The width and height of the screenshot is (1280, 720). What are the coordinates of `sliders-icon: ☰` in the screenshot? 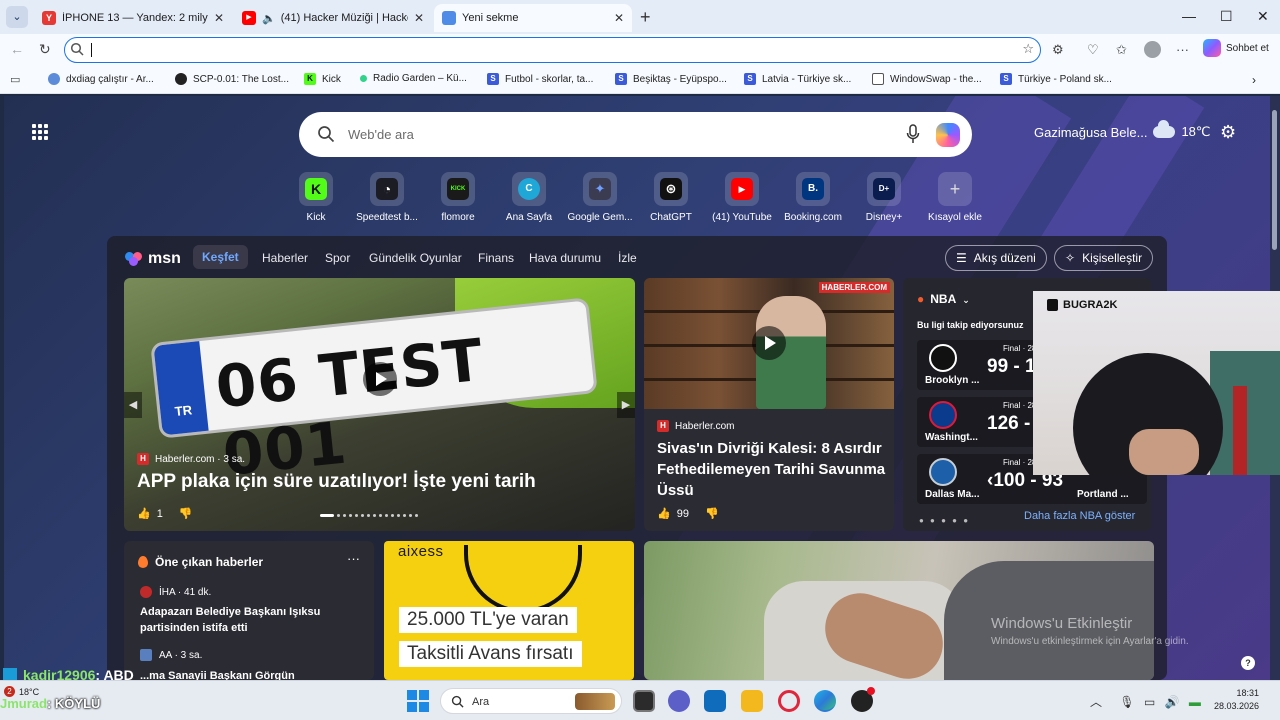 It's located at (961, 258).